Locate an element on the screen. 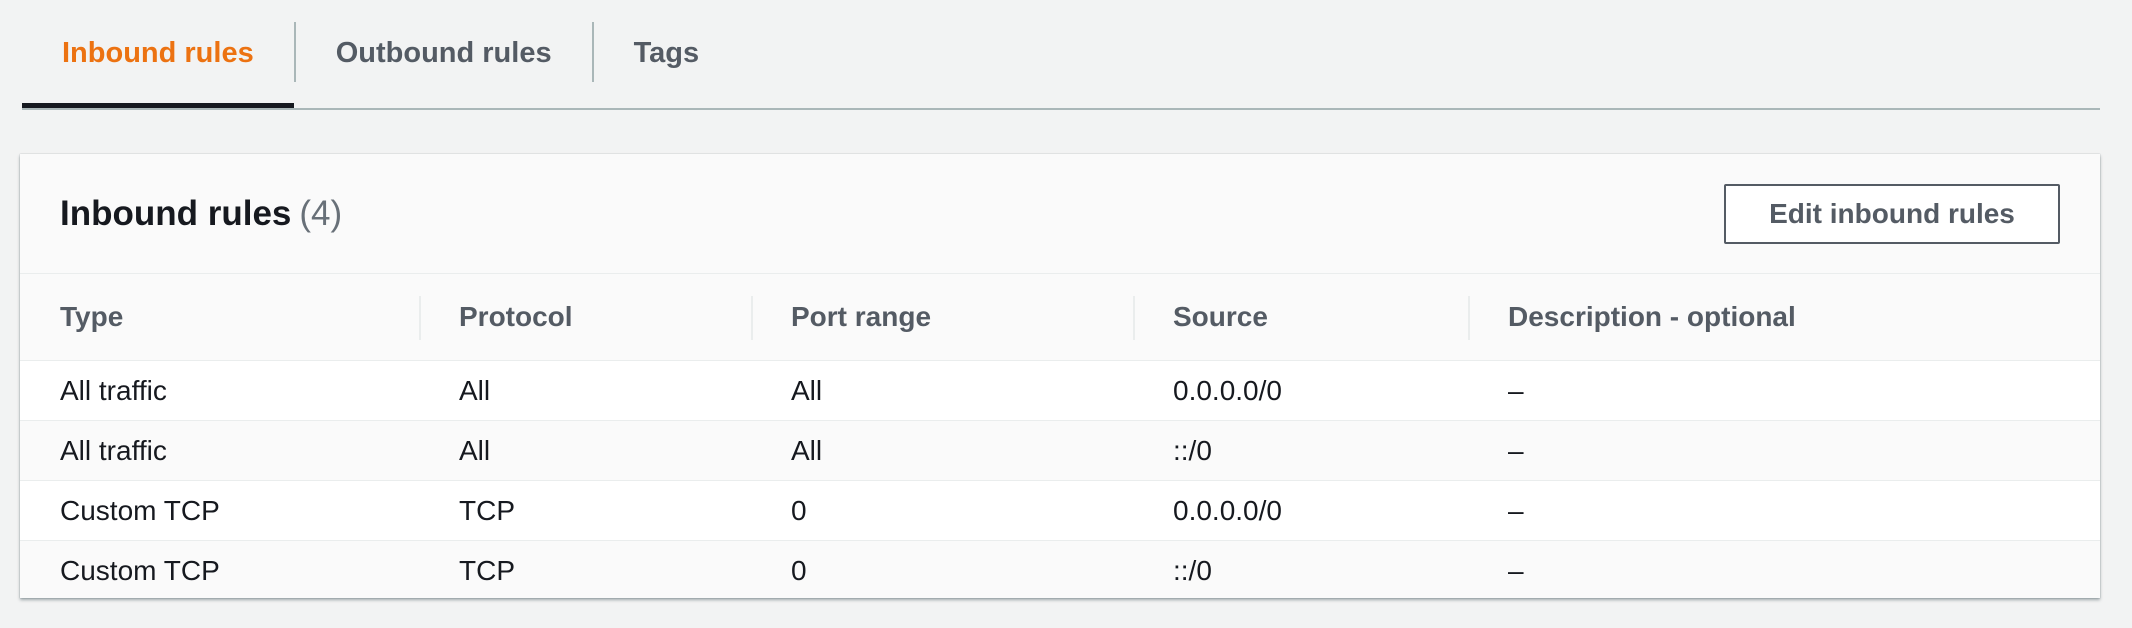 This screenshot has height=628, width=2132. column-header-protocol: Protocol is located at coordinates (585, 317).